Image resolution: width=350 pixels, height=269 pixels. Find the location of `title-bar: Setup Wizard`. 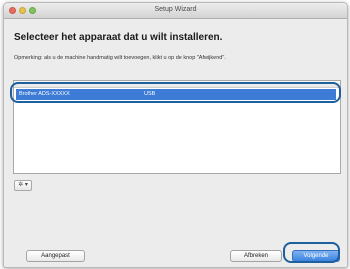

title-bar: Setup Wizard is located at coordinates (175, 11).